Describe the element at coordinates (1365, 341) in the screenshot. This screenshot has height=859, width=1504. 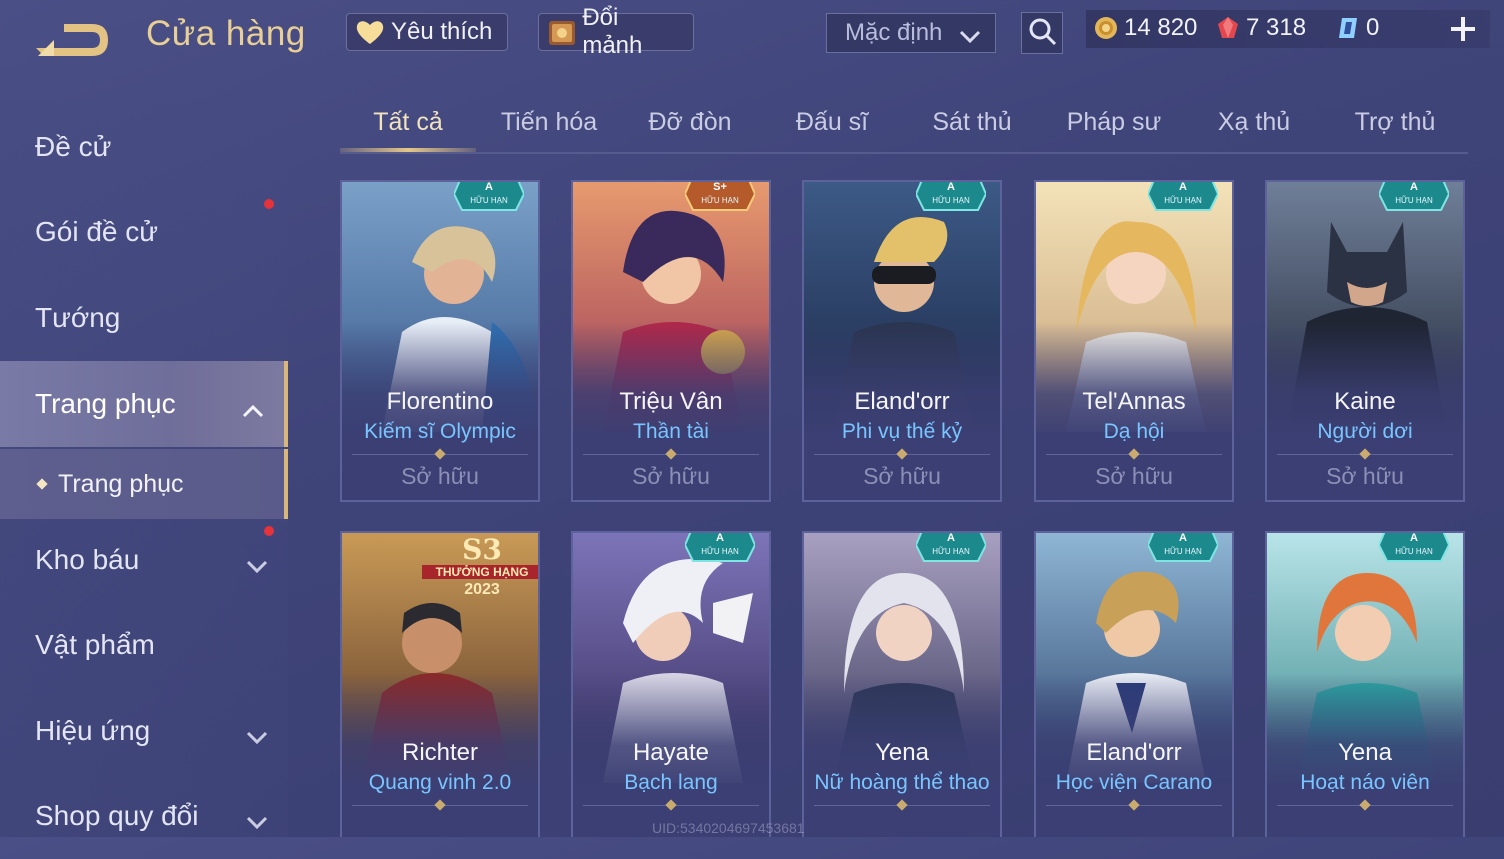
I see `skin-card: A HỮU HẠN Kaine Người dơi Sở hữu` at that location.